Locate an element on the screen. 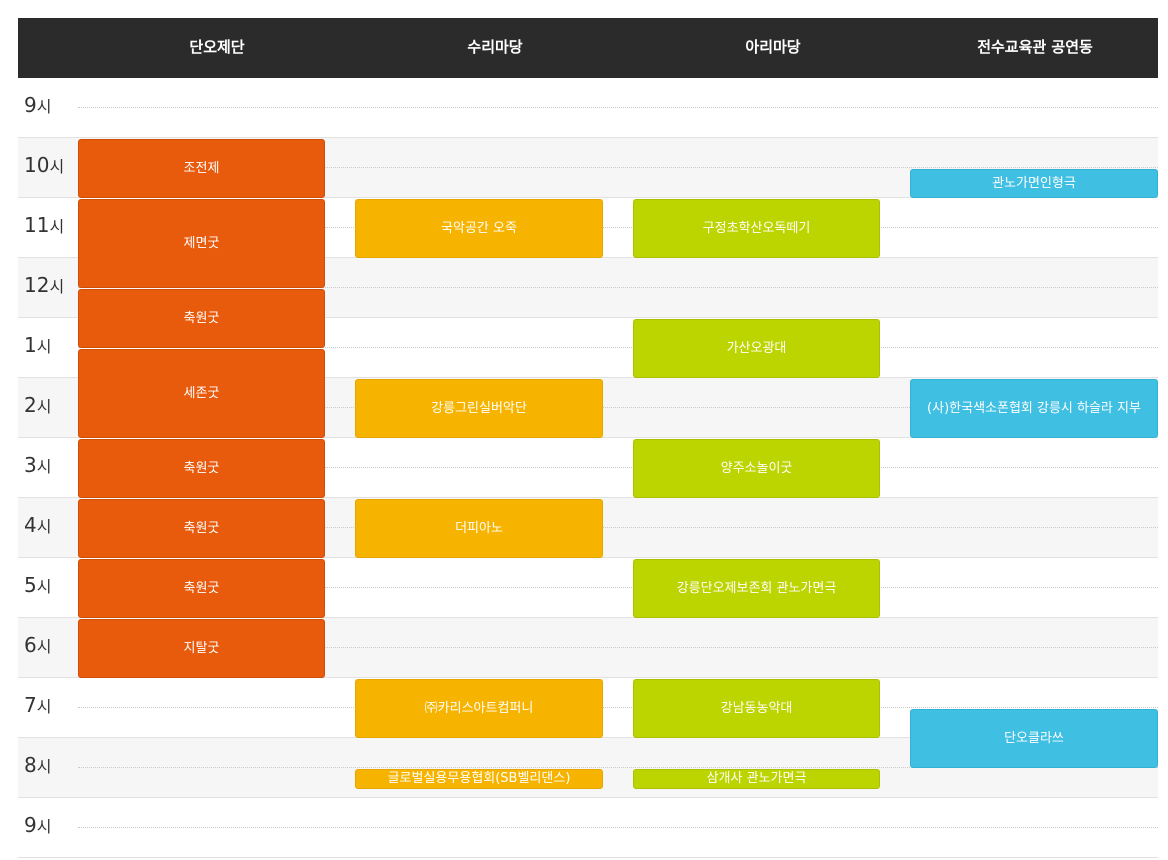 This screenshot has width=1168, height=860. hour-number: 7 is located at coordinates (30, 705).